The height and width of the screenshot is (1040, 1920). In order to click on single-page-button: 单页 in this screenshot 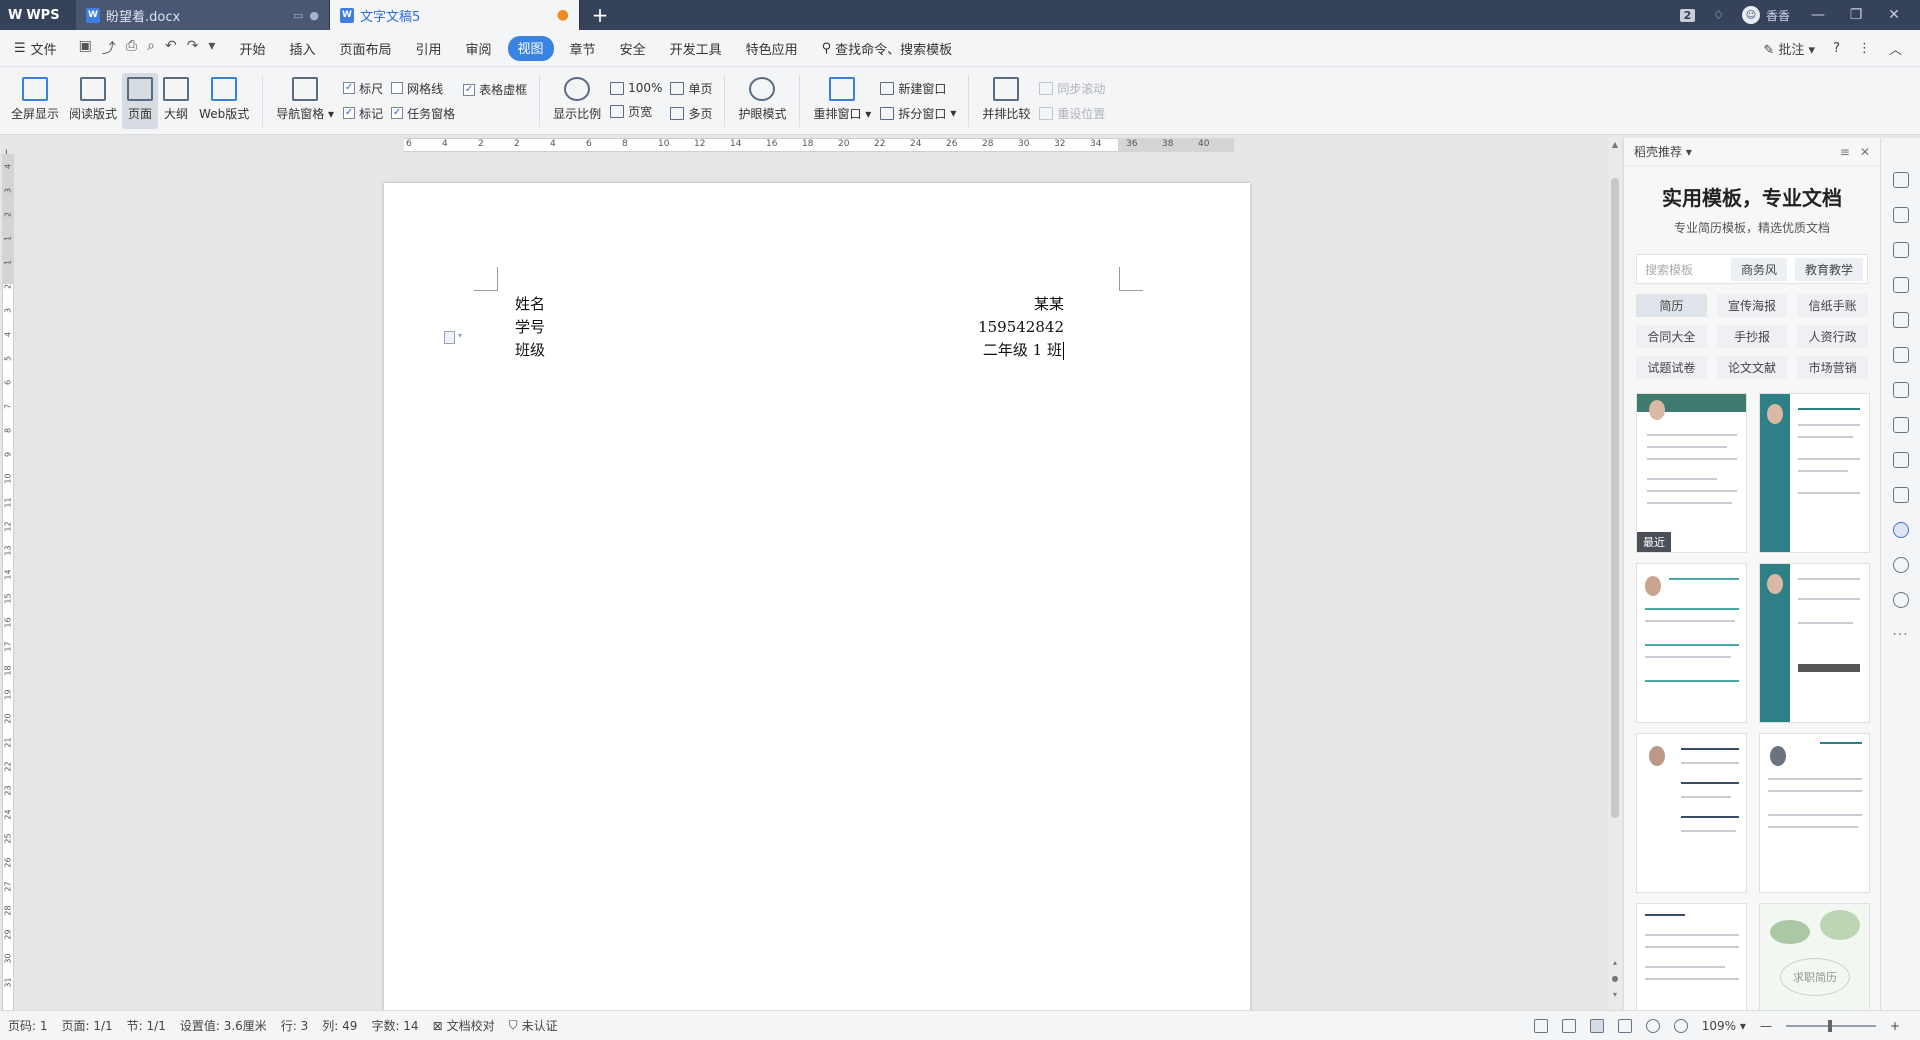, I will do `click(691, 88)`.